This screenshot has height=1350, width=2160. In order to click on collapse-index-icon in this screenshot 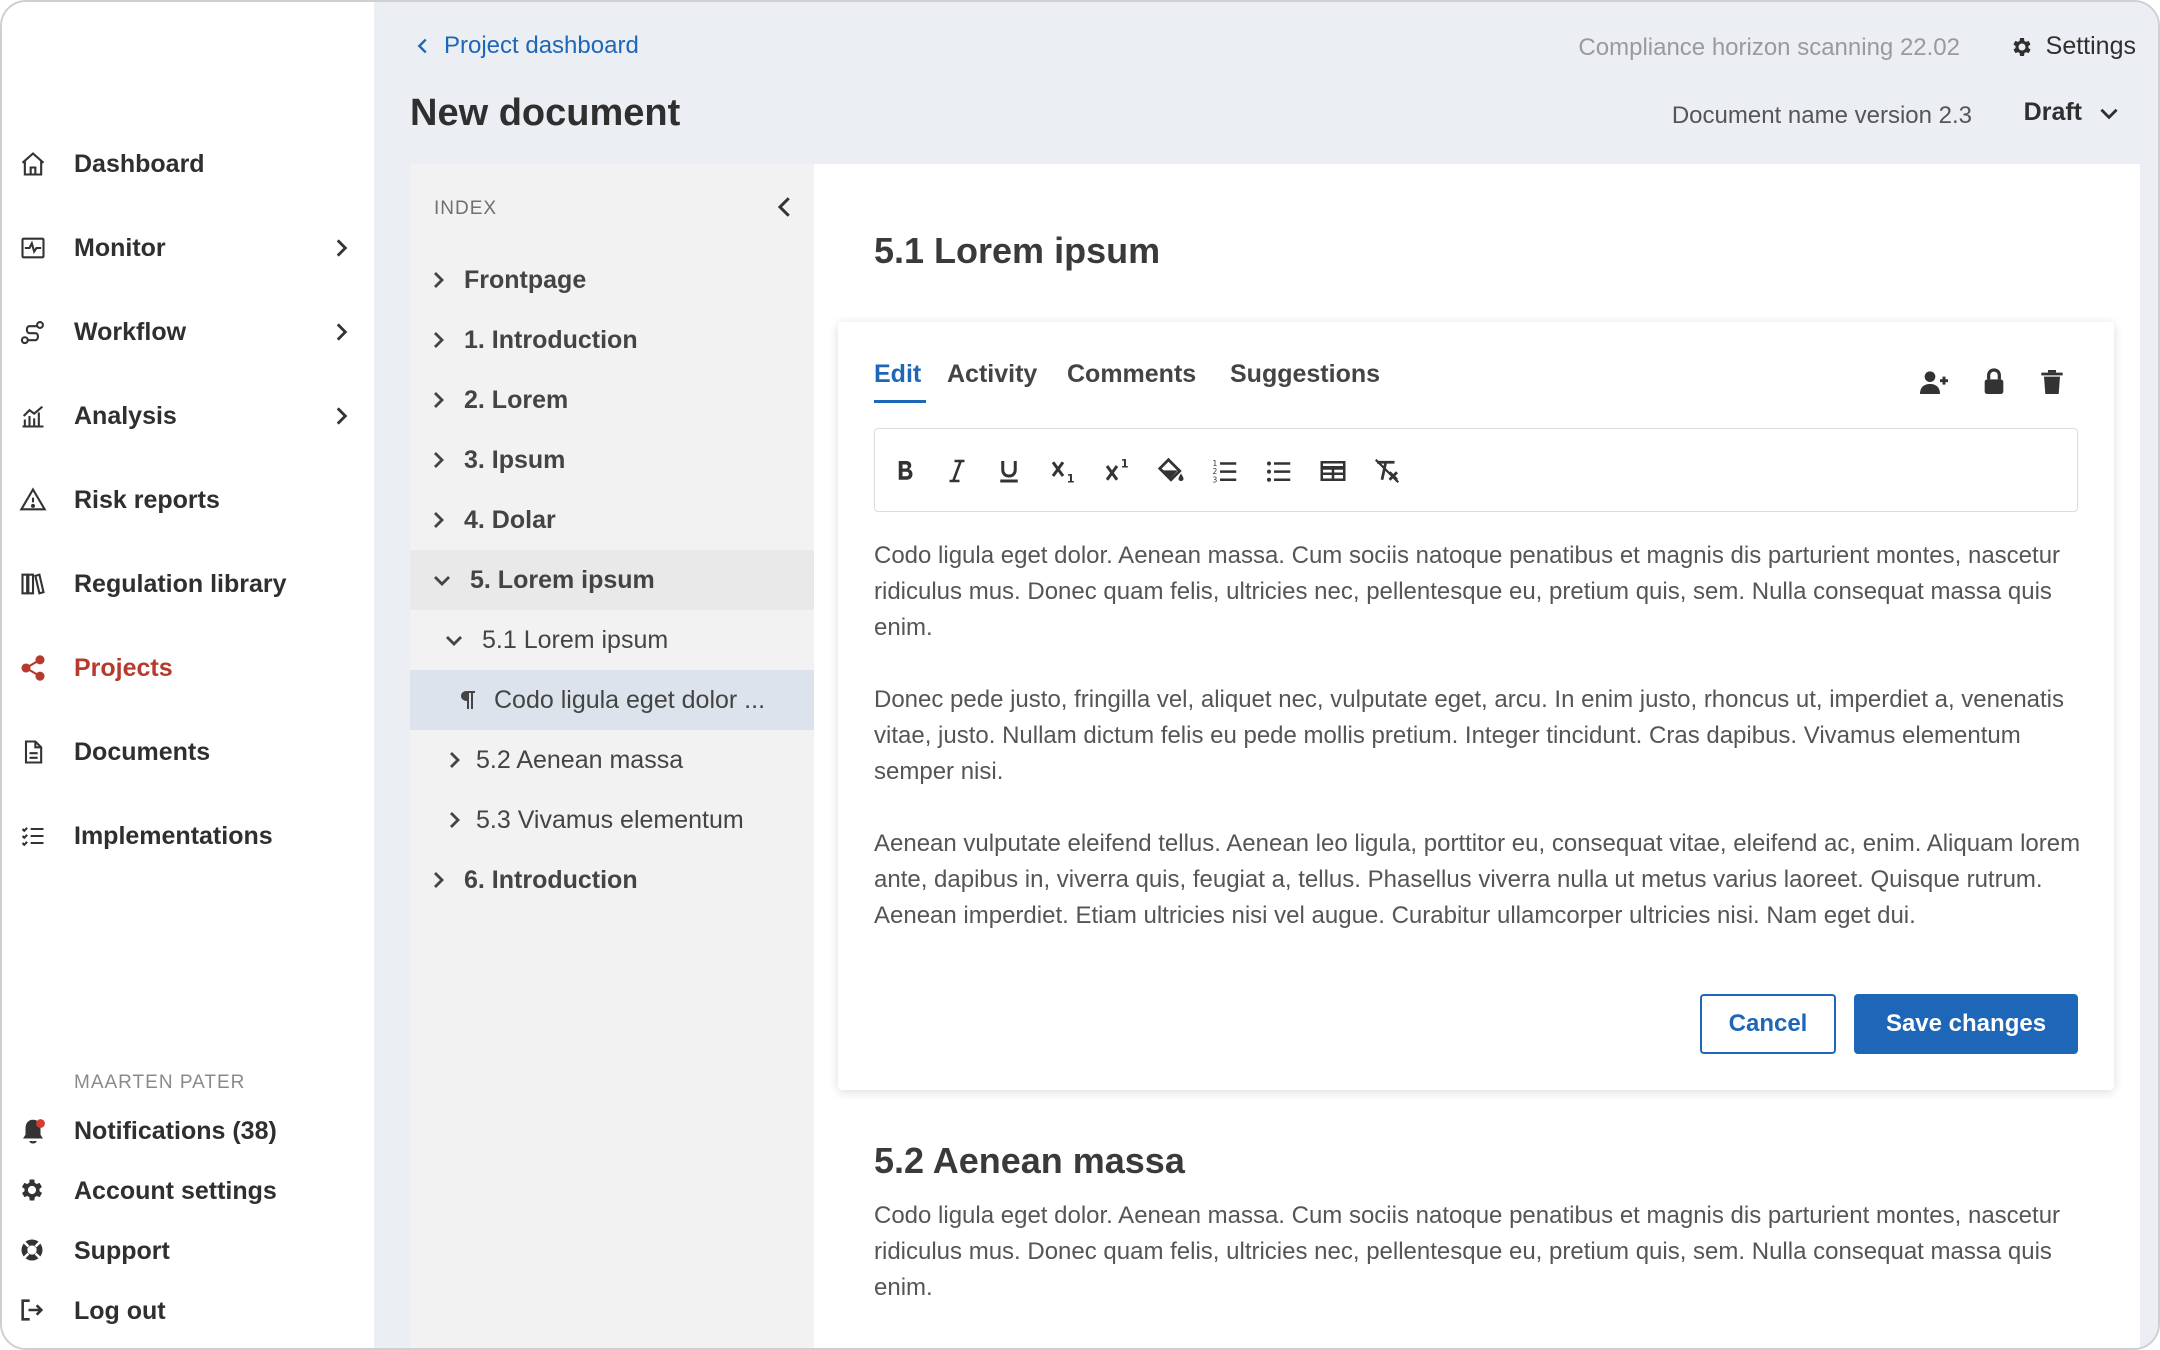, I will do `click(785, 207)`.